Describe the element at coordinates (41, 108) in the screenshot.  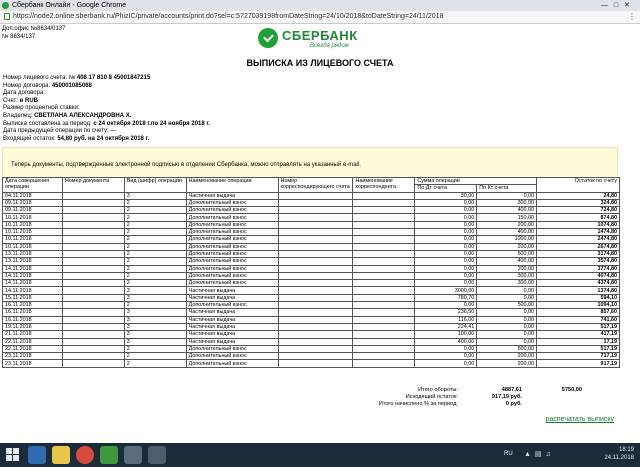
I see `rate-label: Размер процентной ставки:` at that location.